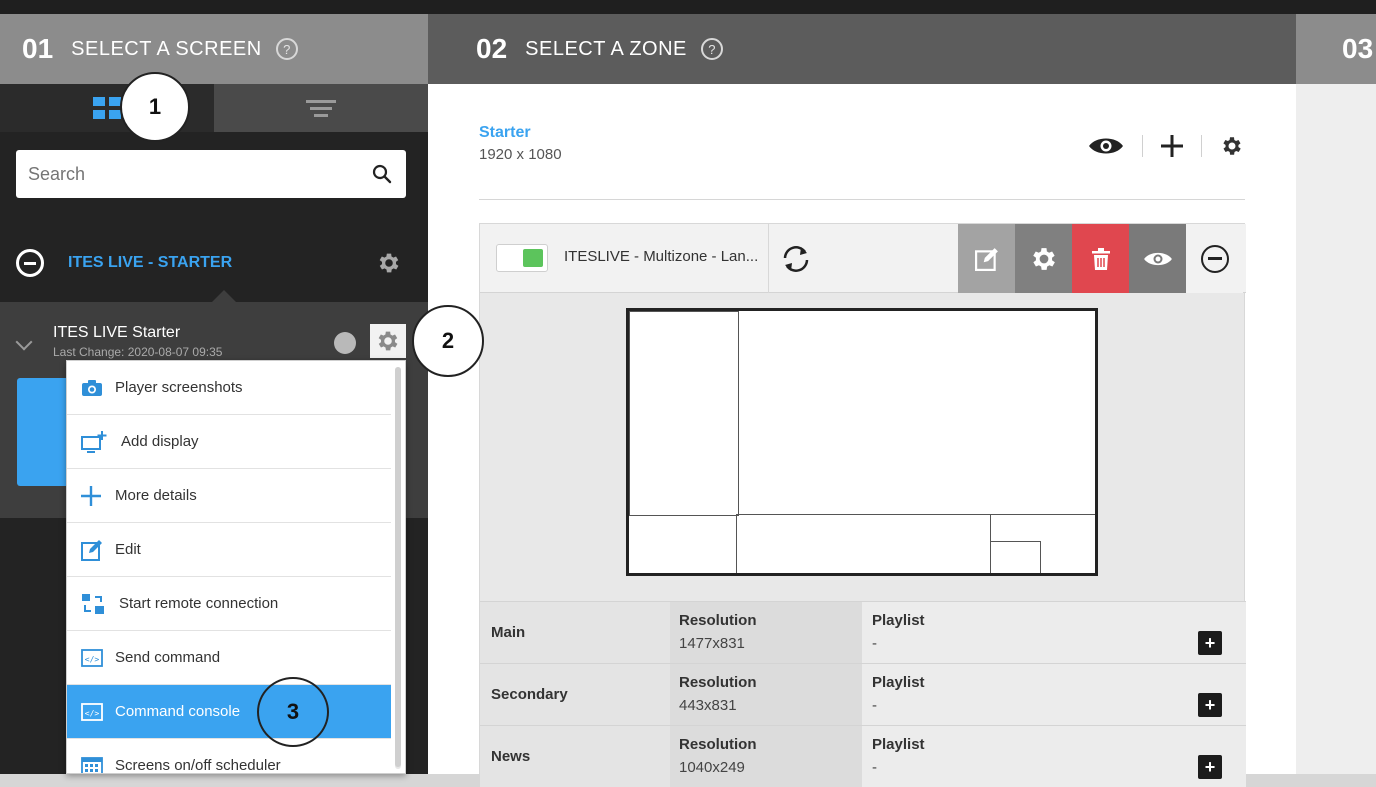  I want to click on zone-main, so click(916, 413).